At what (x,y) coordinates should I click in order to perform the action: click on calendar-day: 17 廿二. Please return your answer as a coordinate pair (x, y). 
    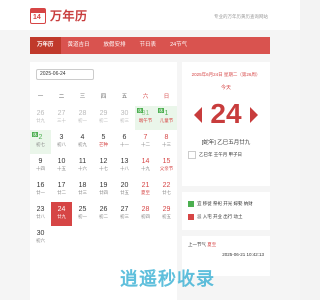
    Looking at the image, I should click on (61, 190).